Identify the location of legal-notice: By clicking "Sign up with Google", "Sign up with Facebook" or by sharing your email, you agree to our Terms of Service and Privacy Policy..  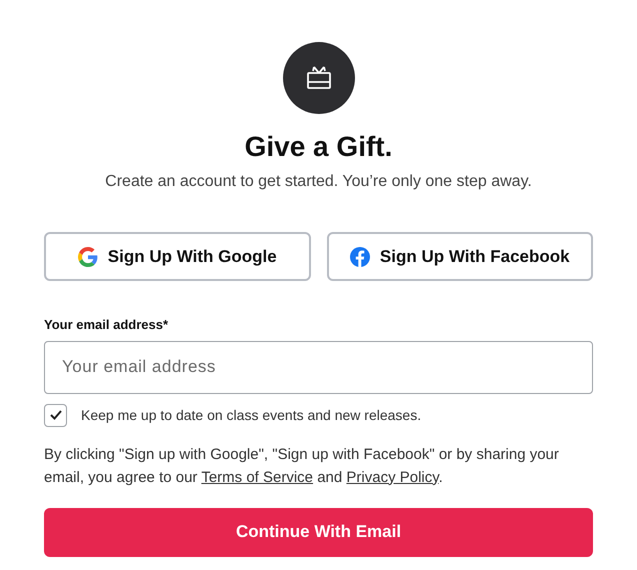
(302, 466).